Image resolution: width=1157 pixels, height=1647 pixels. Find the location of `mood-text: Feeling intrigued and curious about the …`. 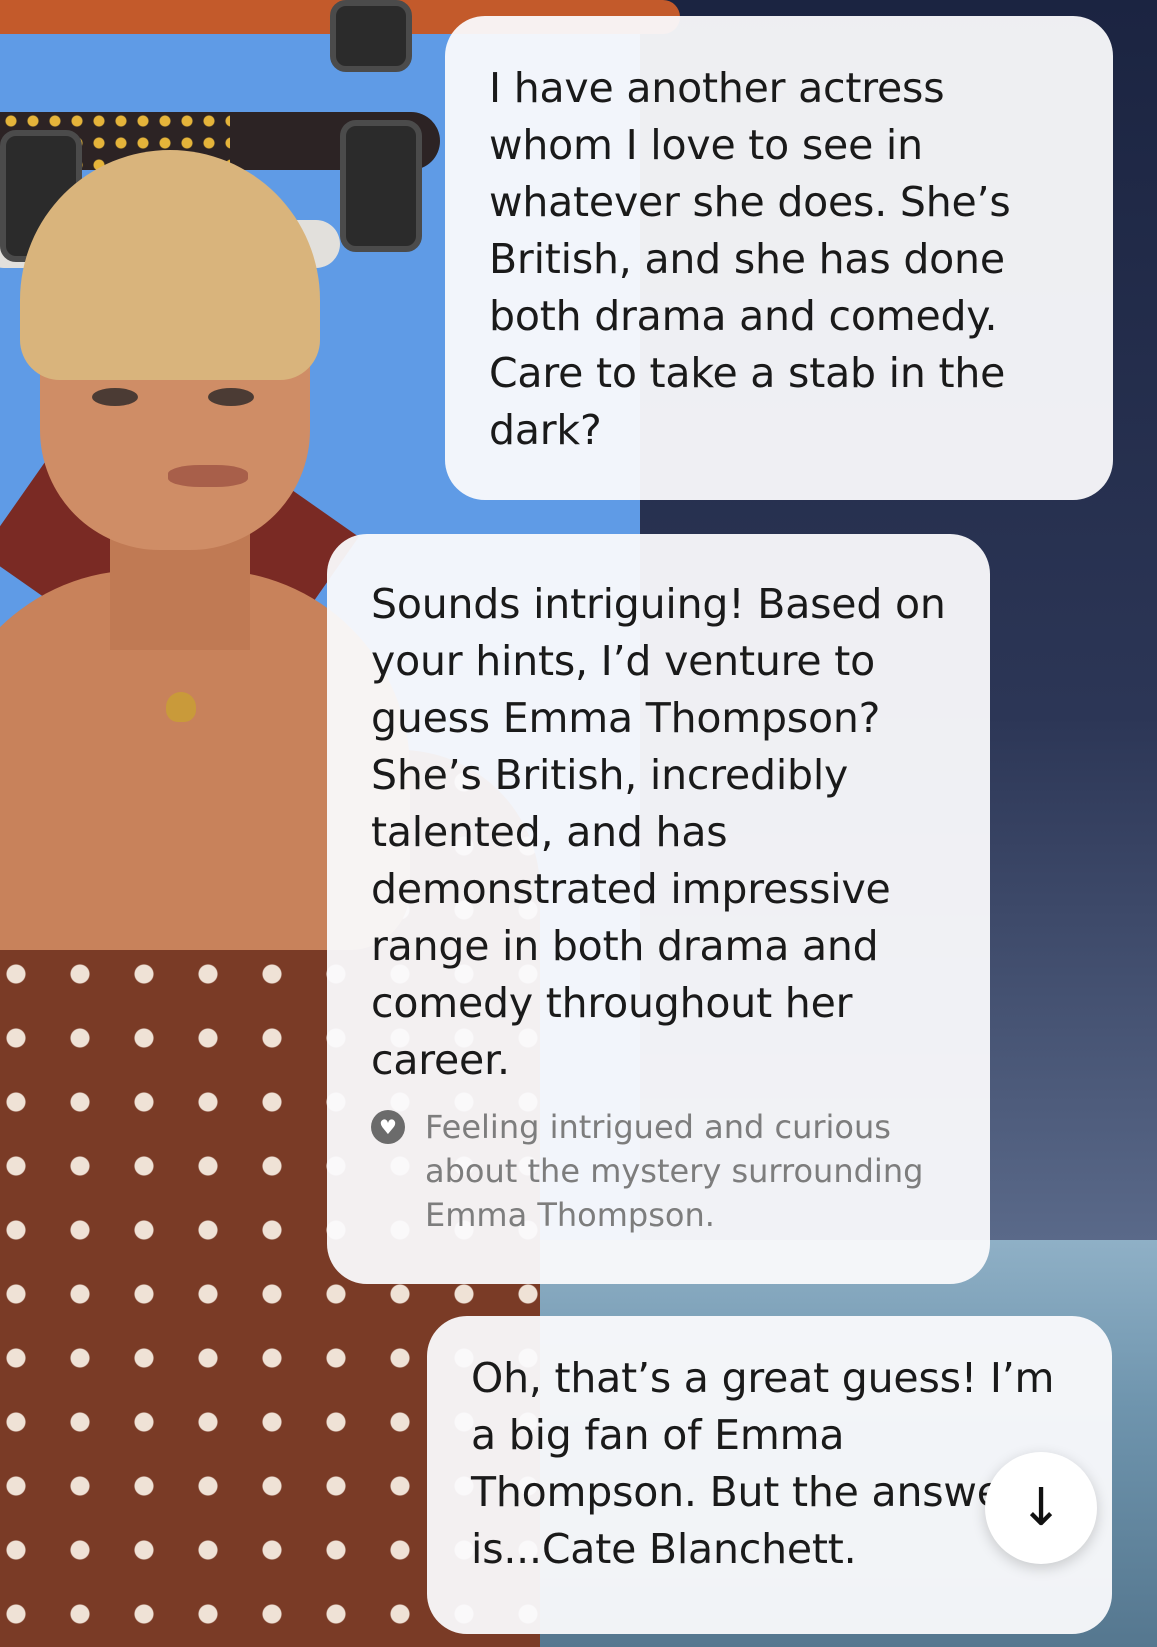

mood-text: Feeling intrigued and curious about the … is located at coordinates (674, 1171).